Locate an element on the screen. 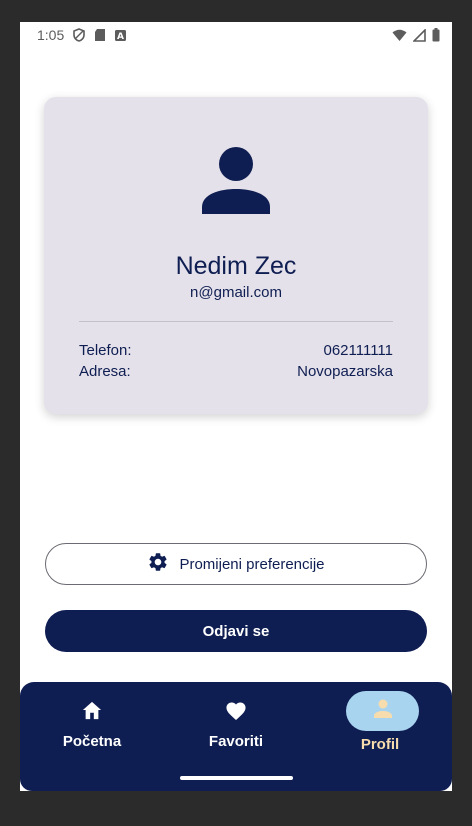 Image resolution: width=472 pixels, height=826 pixels. gesture-handle is located at coordinates (236, 778).